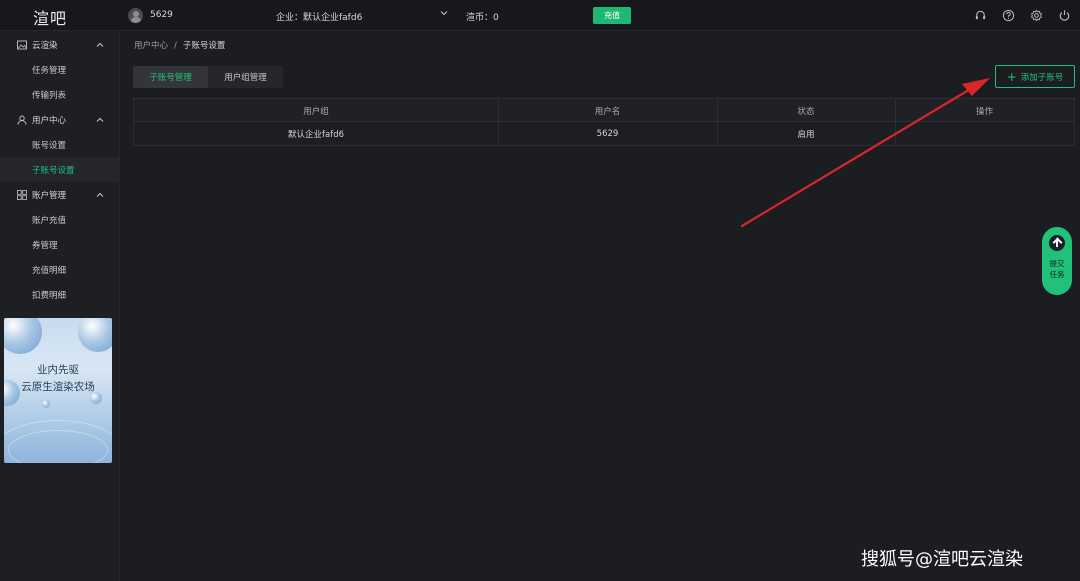  What do you see at coordinates (60, 44) in the screenshot?
I see `sidebar-group-cloud-render: 云渲染` at bounding box center [60, 44].